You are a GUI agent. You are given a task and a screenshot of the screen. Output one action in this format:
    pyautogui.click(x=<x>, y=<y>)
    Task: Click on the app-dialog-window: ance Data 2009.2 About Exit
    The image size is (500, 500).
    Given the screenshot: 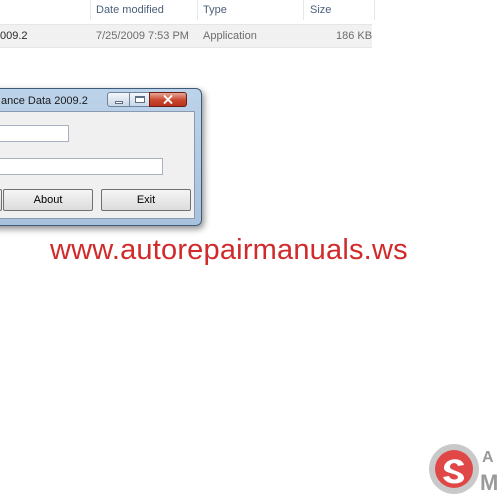 What is the action you would take?
    pyautogui.click(x=101, y=157)
    